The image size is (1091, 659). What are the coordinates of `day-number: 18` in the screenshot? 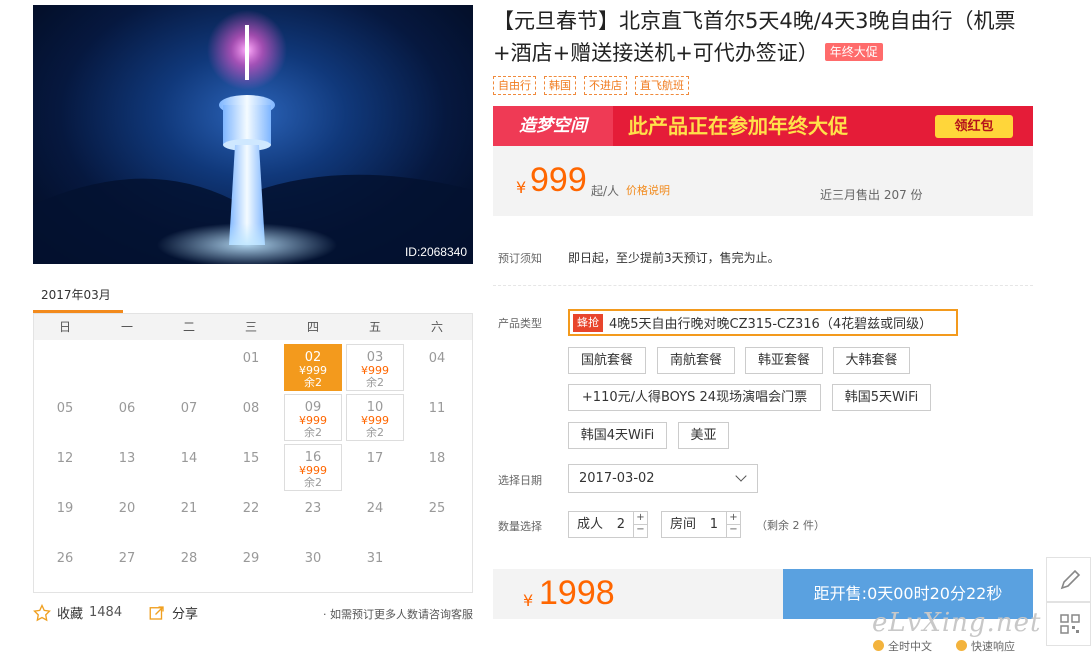 It's located at (437, 458).